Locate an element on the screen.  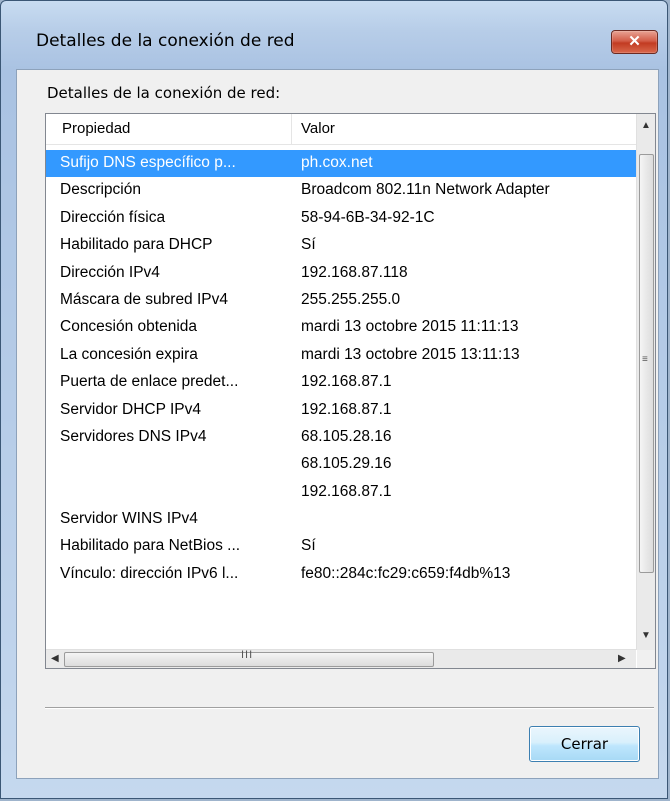
separator is located at coordinates (349, 708).